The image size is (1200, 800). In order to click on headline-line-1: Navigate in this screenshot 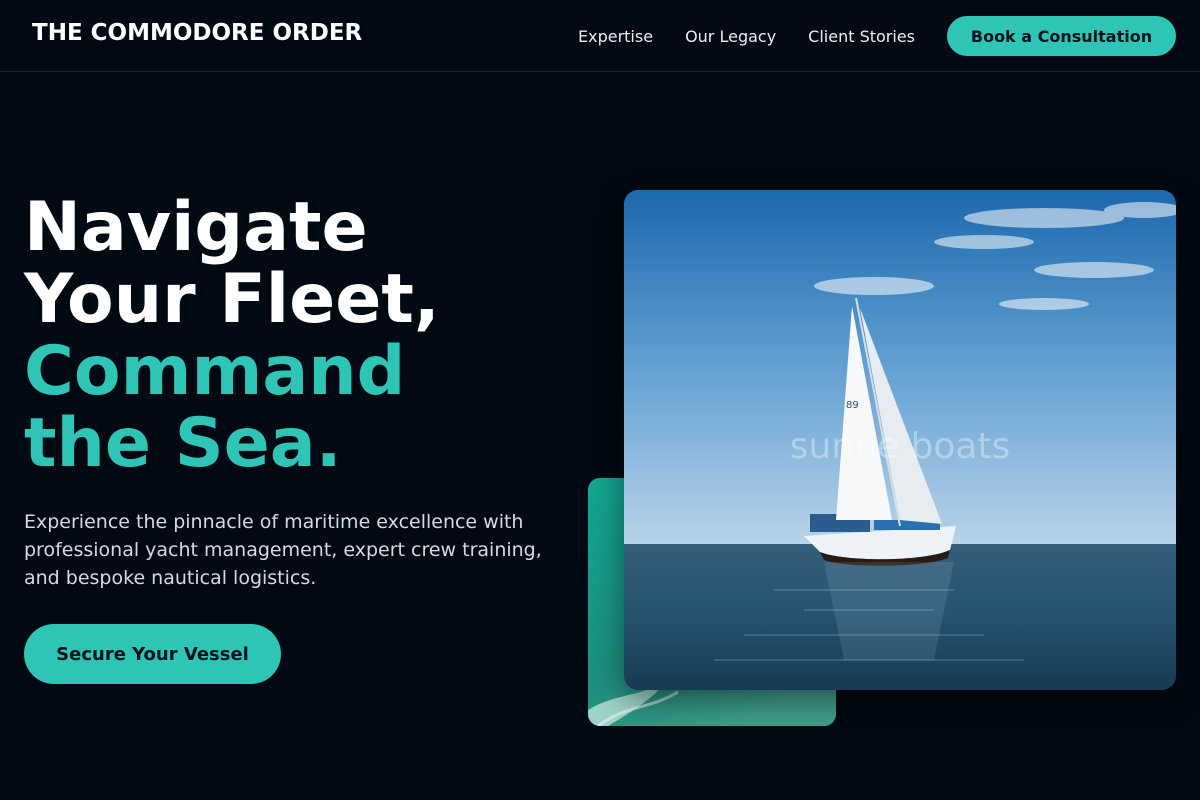, I will do `click(196, 227)`.